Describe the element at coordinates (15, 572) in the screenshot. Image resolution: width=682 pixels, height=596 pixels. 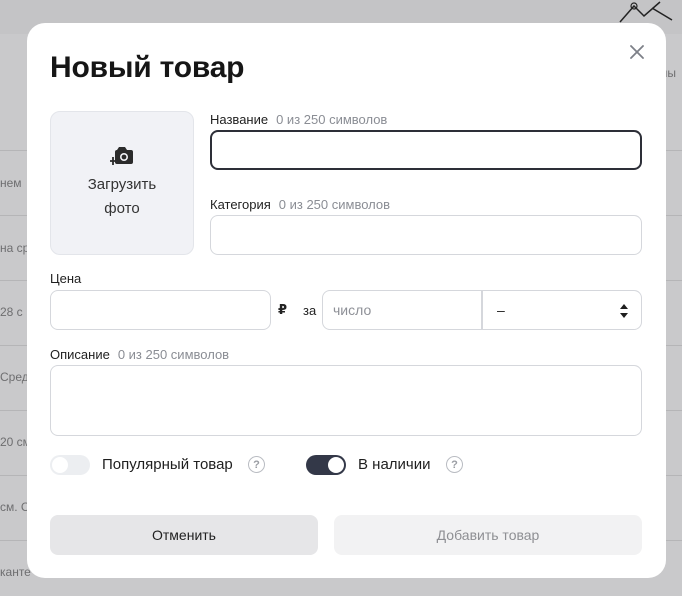
I see `background-text: канте` at that location.